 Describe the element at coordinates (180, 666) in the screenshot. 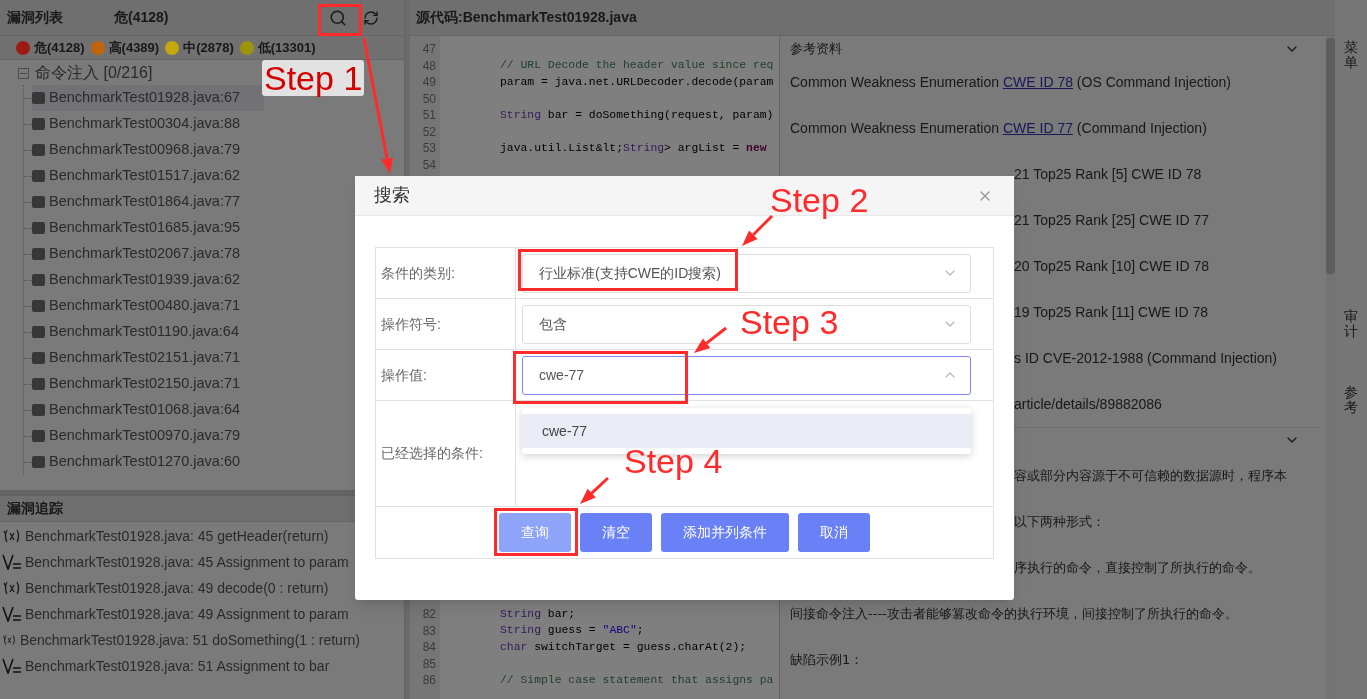

I see `trace-row: BenchmarkTest01928.java: 51 Assignment to bar` at that location.